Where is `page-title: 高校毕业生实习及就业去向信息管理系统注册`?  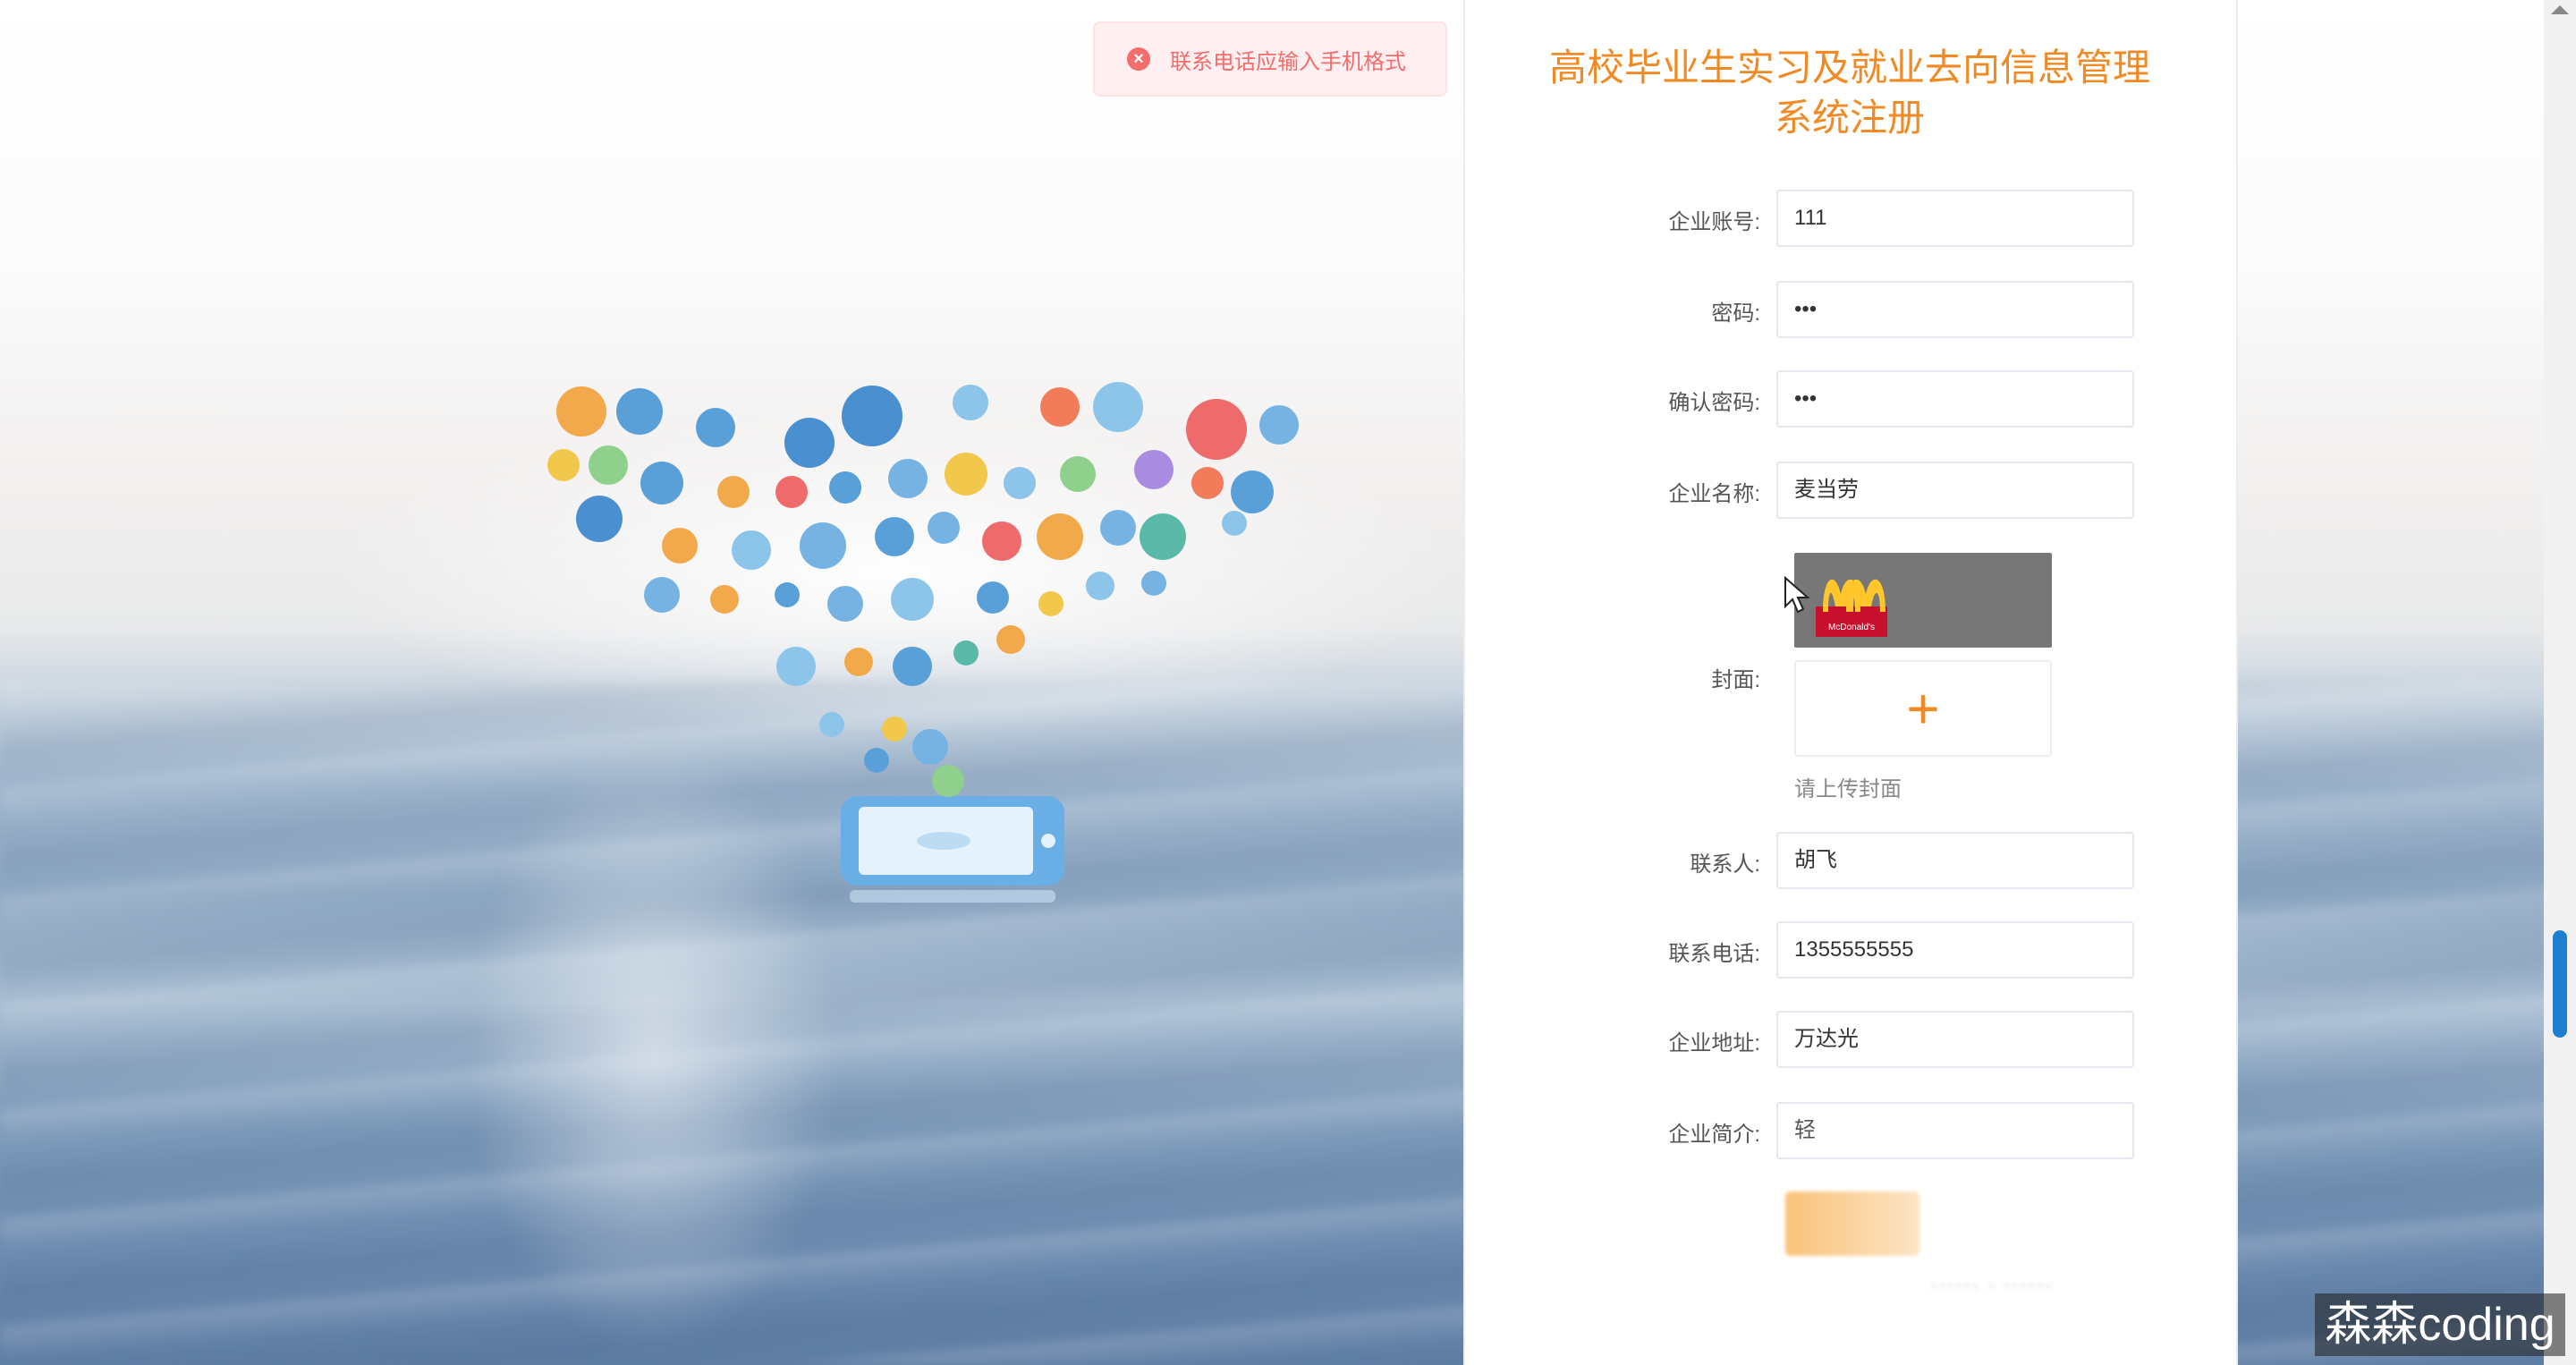
page-title: 高校毕业生实习及就业去向信息管理系统注册 is located at coordinates (1849, 93).